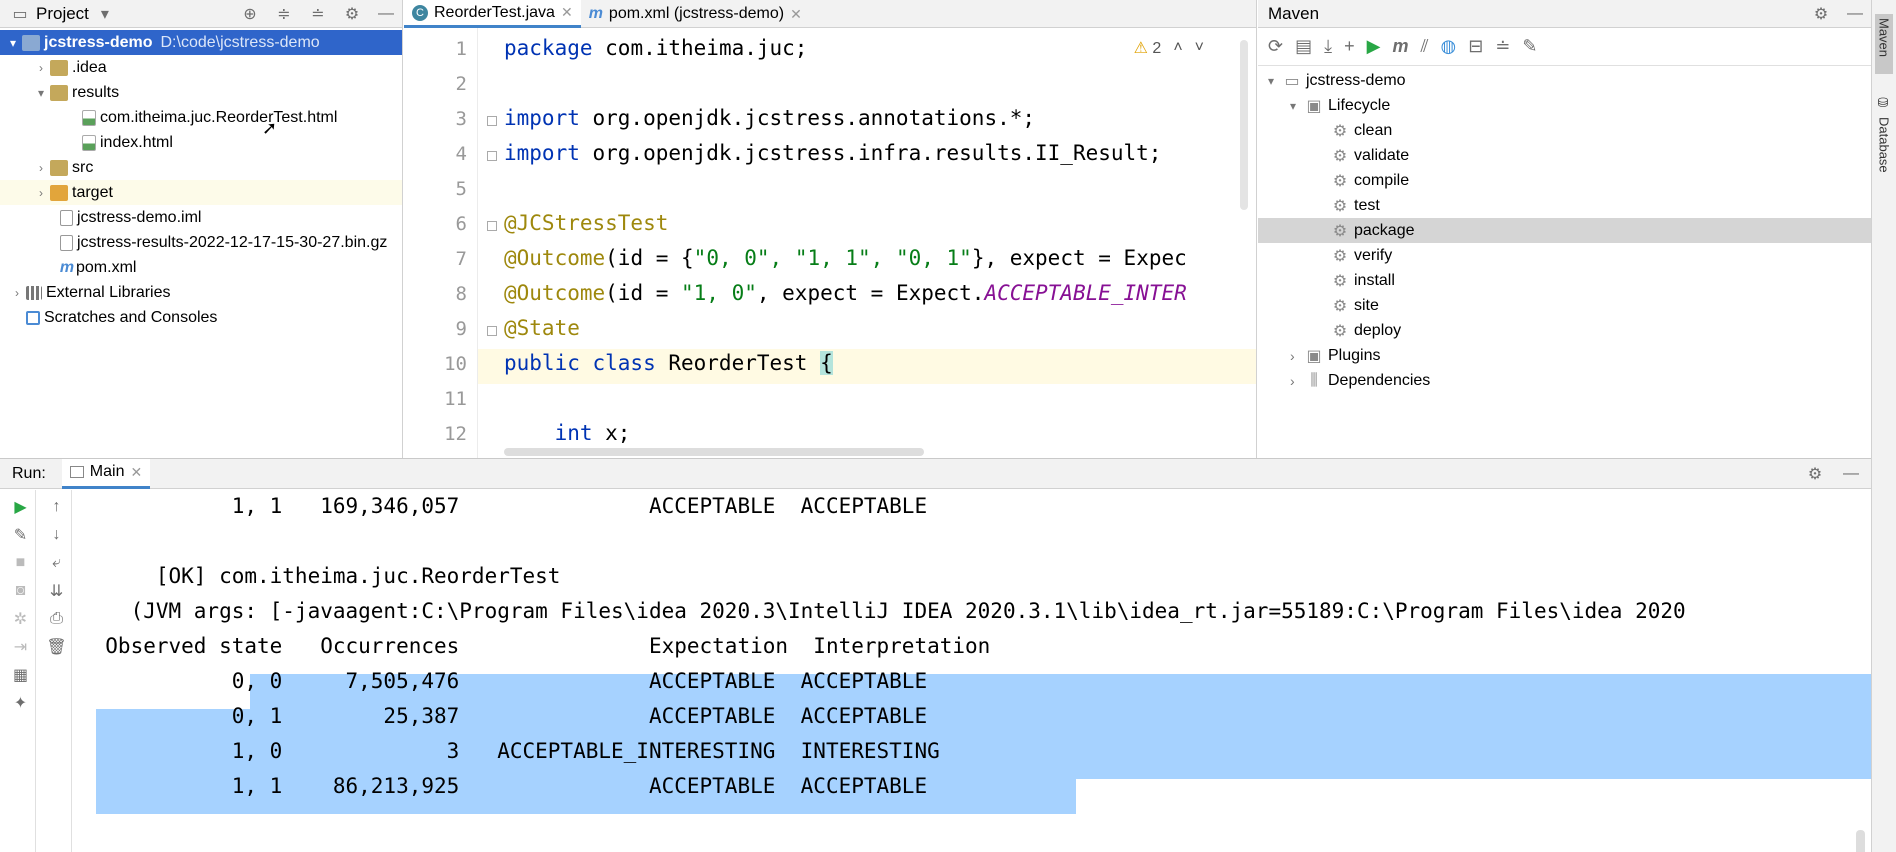 Image resolution: width=1896 pixels, height=852 pixels. I want to click on chevron-down-icon: ▾, so click(41, 92).